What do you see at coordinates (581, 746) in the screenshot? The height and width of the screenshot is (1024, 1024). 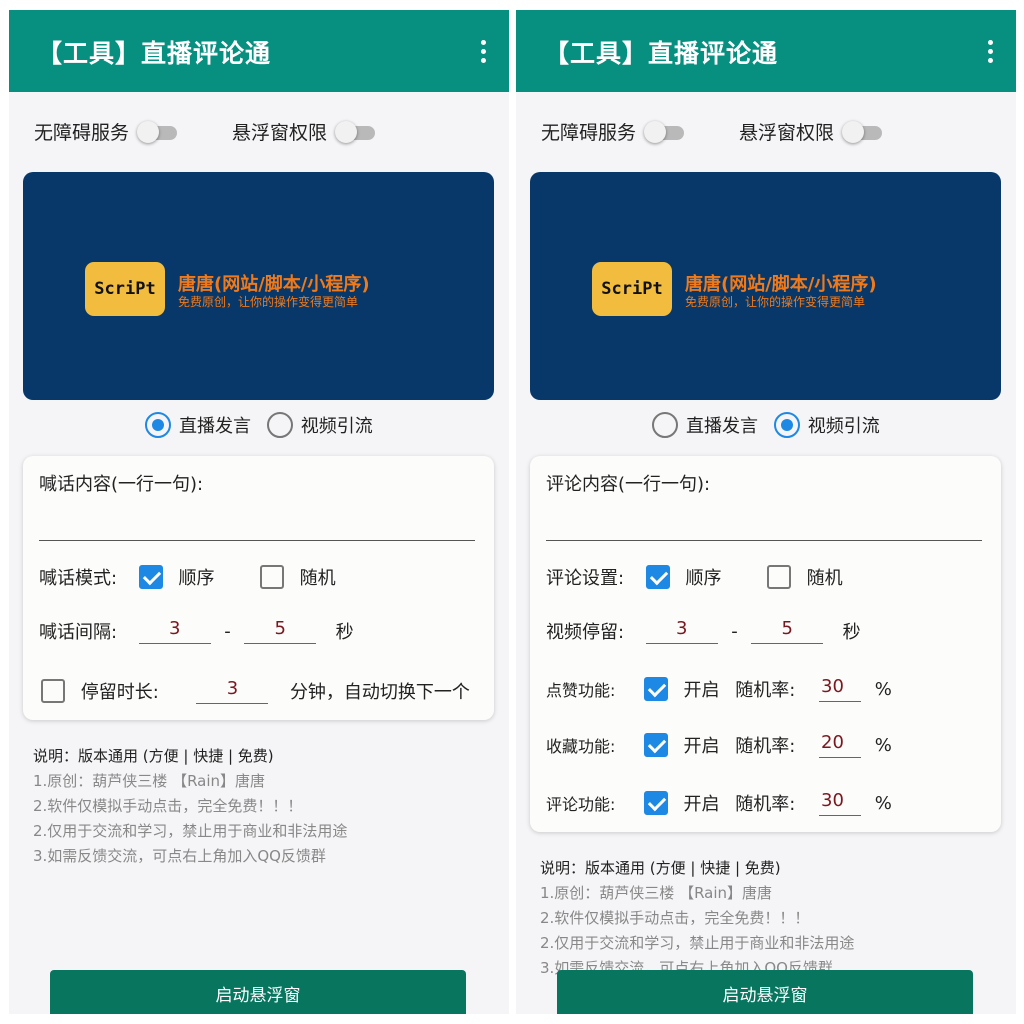 I see `collect-label: 收藏功能:` at bounding box center [581, 746].